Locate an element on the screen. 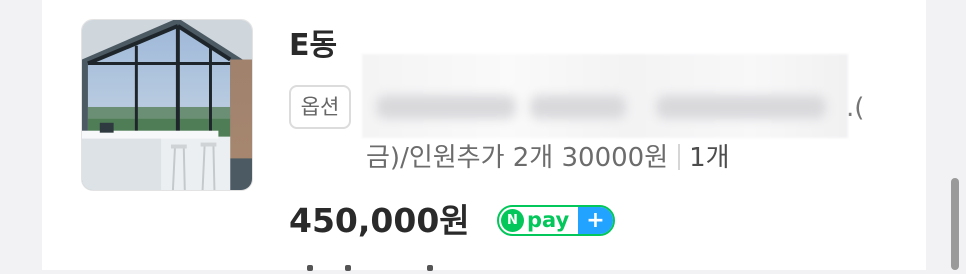  quantity: 1개 is located at coordinates (709, 158).